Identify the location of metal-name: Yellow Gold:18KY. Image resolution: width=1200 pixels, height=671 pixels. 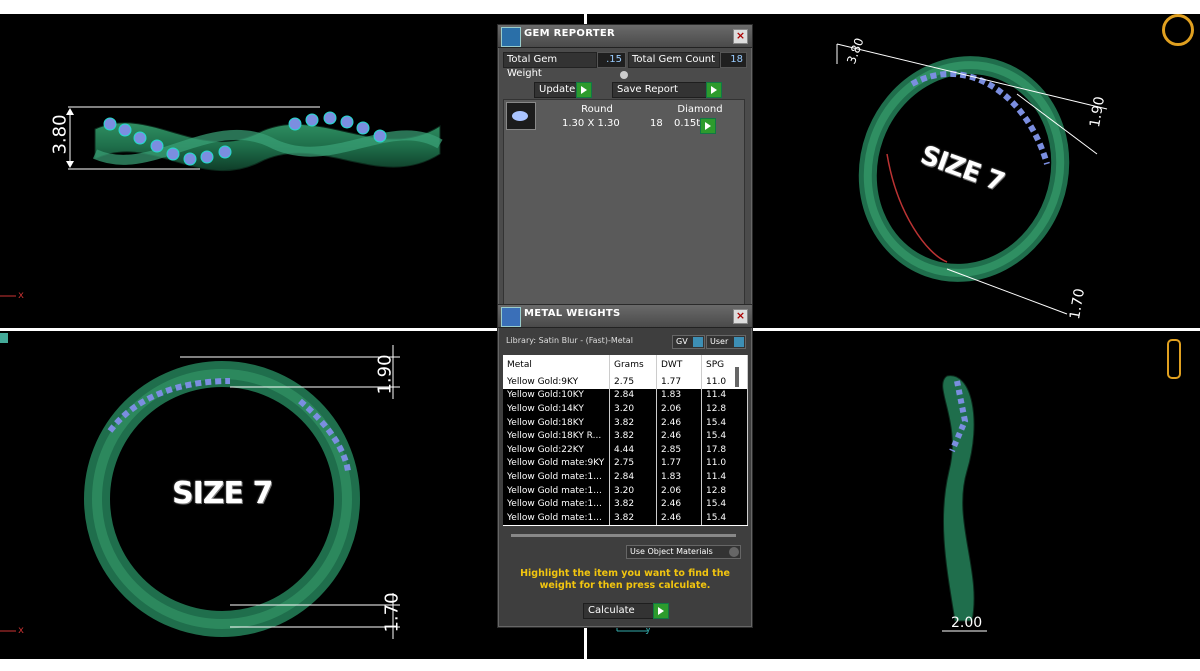
(556, 422).